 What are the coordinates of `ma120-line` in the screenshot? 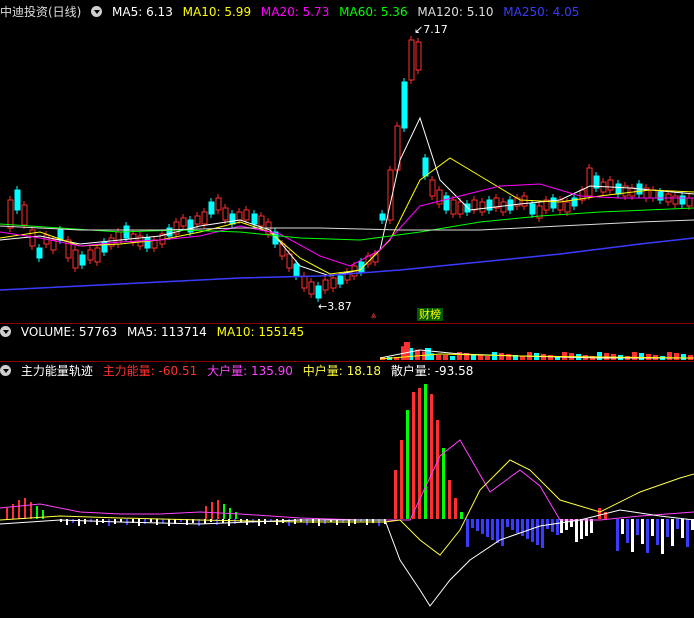 It's located at (347, 225).